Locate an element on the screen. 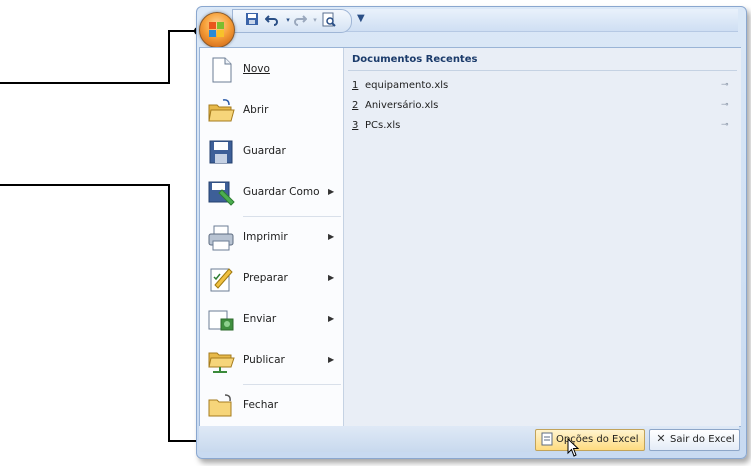 This screenshot has width=751, height=466. mouse-pointer-icon is located at coordinates (574, 447).